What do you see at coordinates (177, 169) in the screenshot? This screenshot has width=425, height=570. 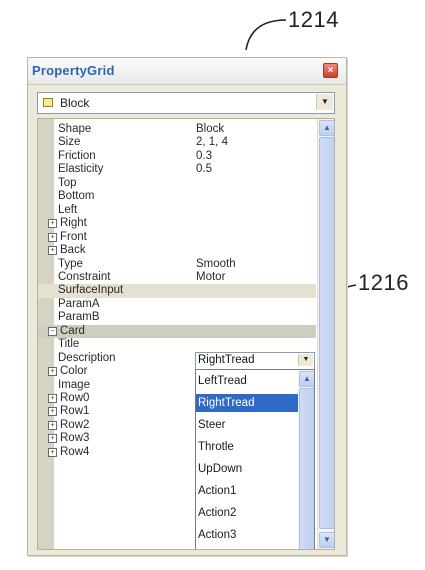 I see `property-row: Elasticity 0.5` at bounding box center [177, 169].